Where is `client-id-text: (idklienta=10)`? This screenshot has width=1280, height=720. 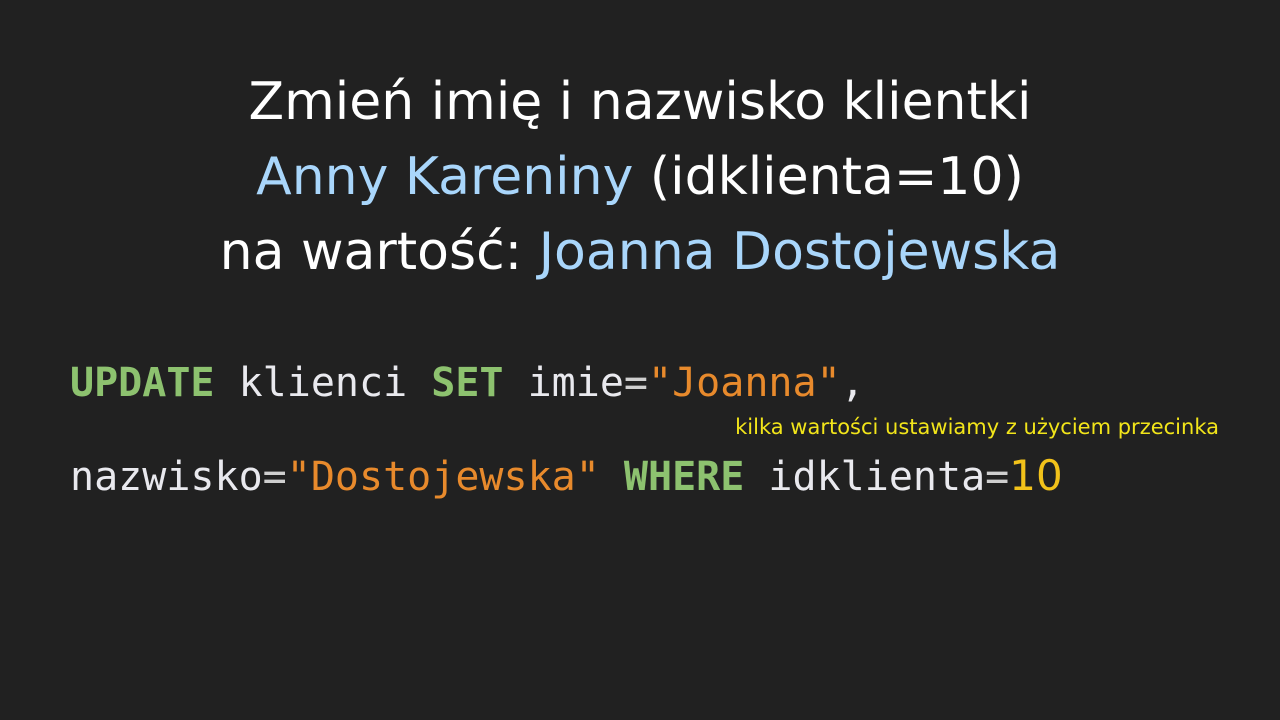
client-id-text: (idklienta=10) is located at coordinates (828, 177).